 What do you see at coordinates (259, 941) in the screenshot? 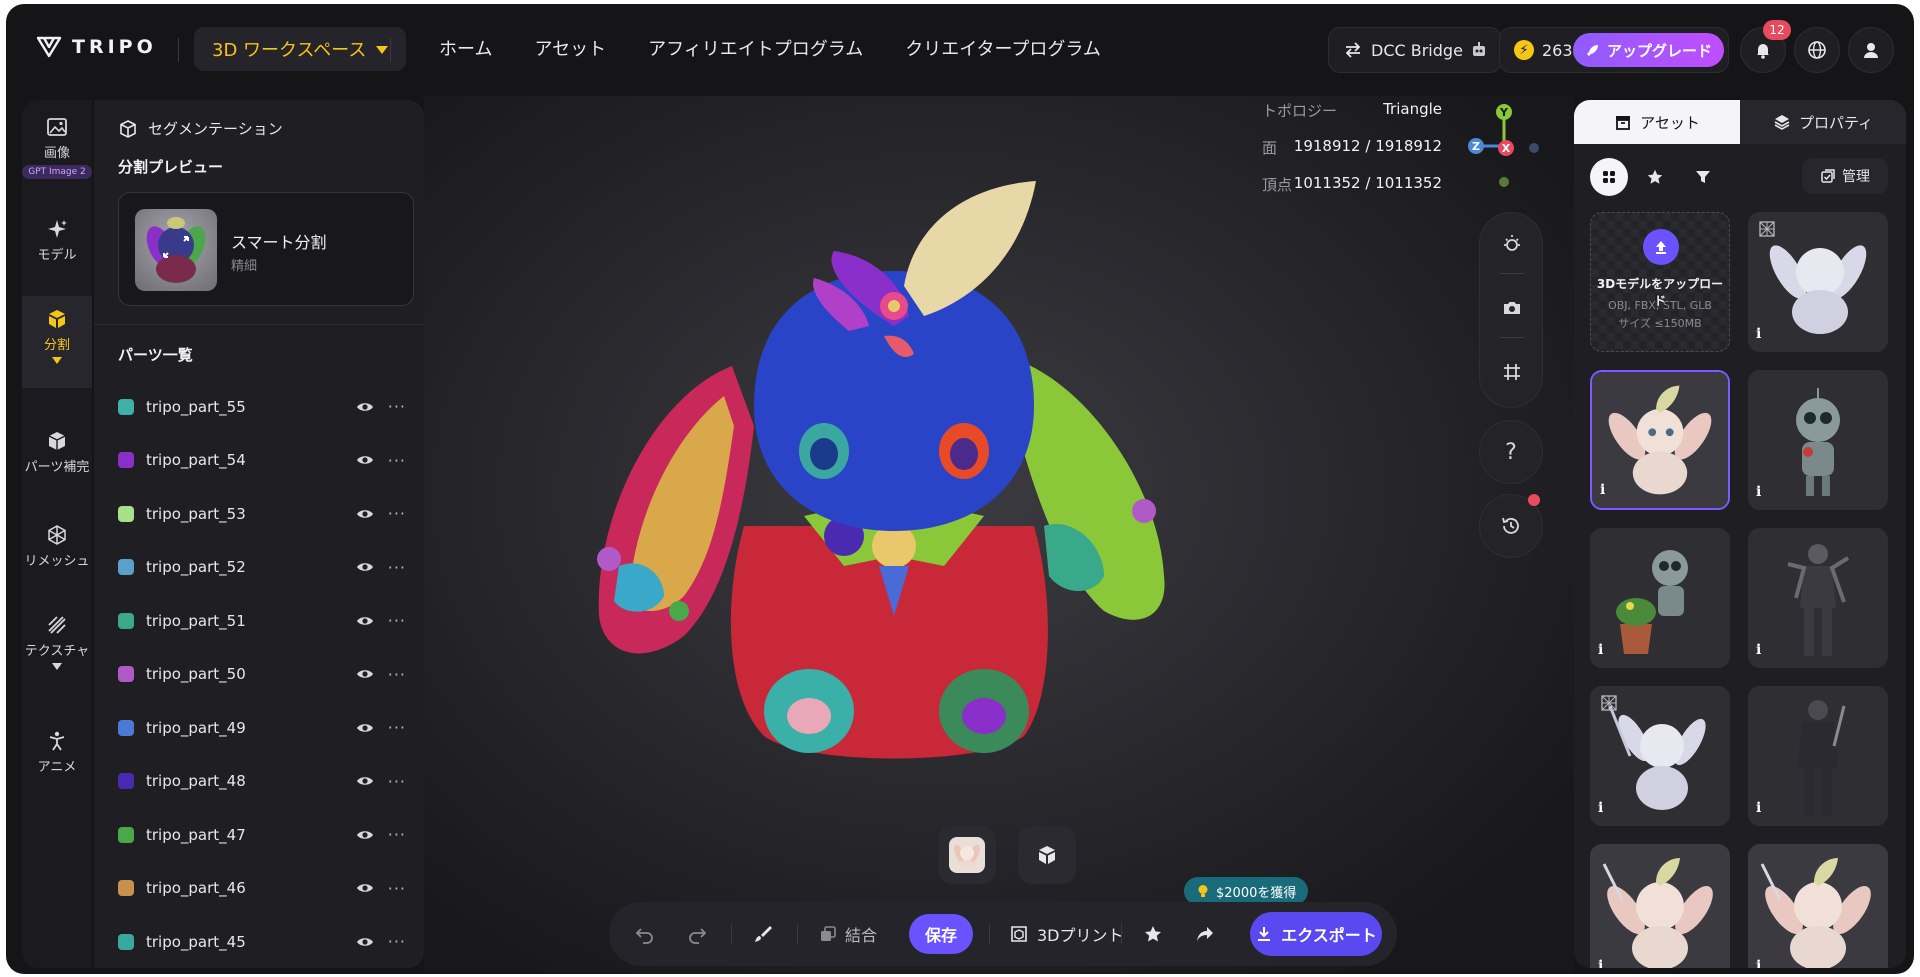
I see `part-row: tripo_part_45 ···` at bounding box center [259, 941].